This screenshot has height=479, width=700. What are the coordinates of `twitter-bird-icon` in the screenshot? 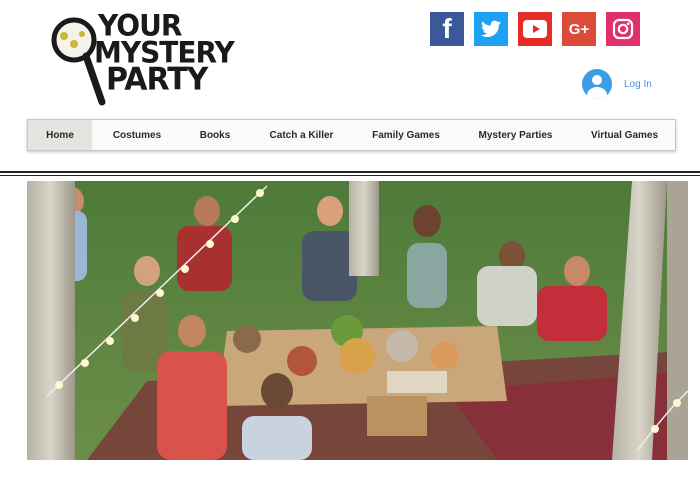 It's located at (491, 28).